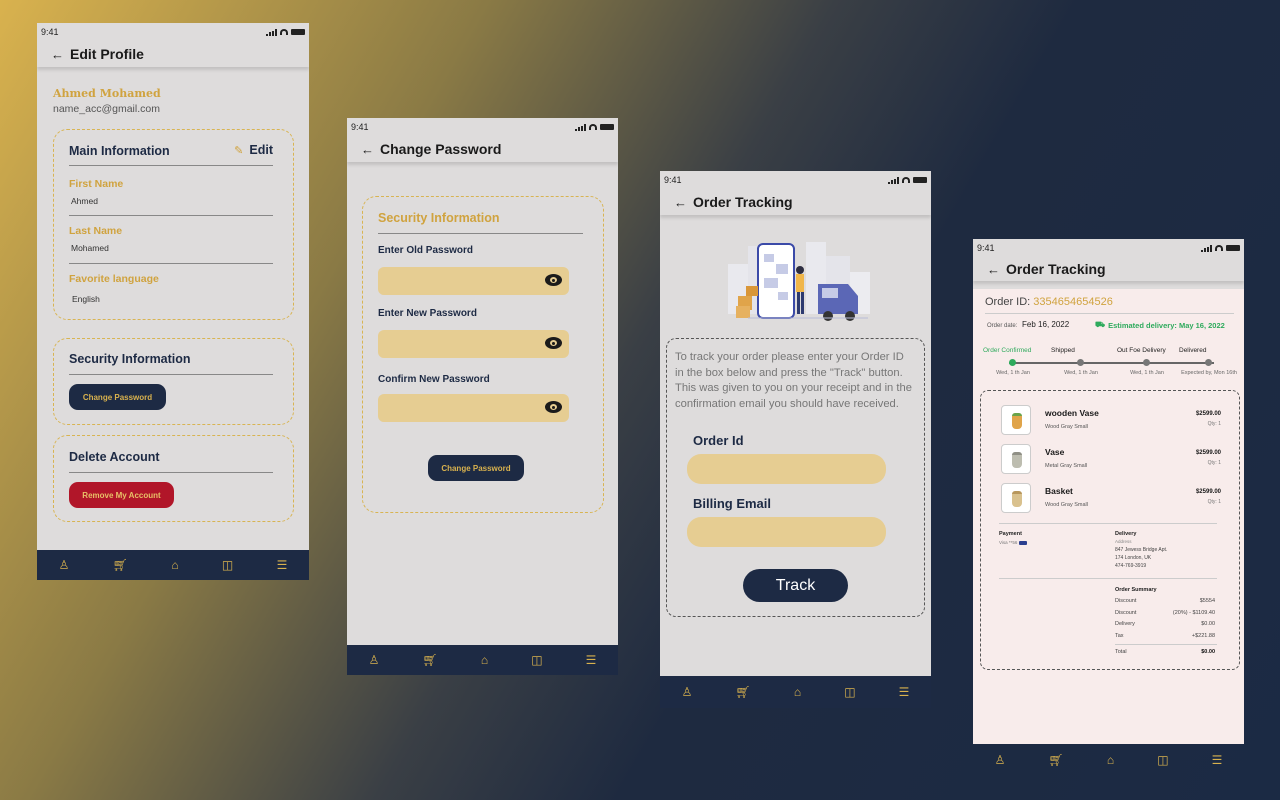 Image resolution: width=1280 pixels, height=800 pixels. Describe the element at coordinates (1193, 612) in the screenshot. I see `summary-value: (20%) - $1109.40` at that location.